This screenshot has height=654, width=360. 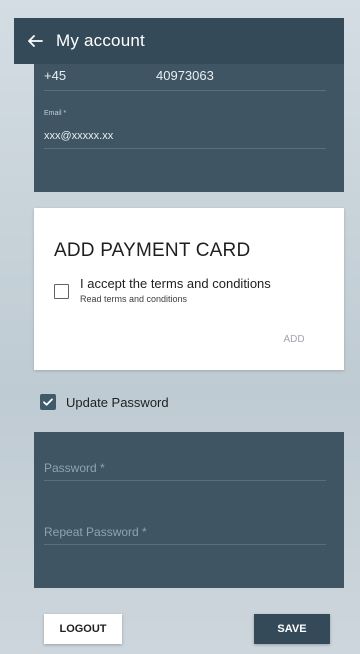 I want to click on terms-label: I accept the terms and conditions, so click(x=175, y=283).